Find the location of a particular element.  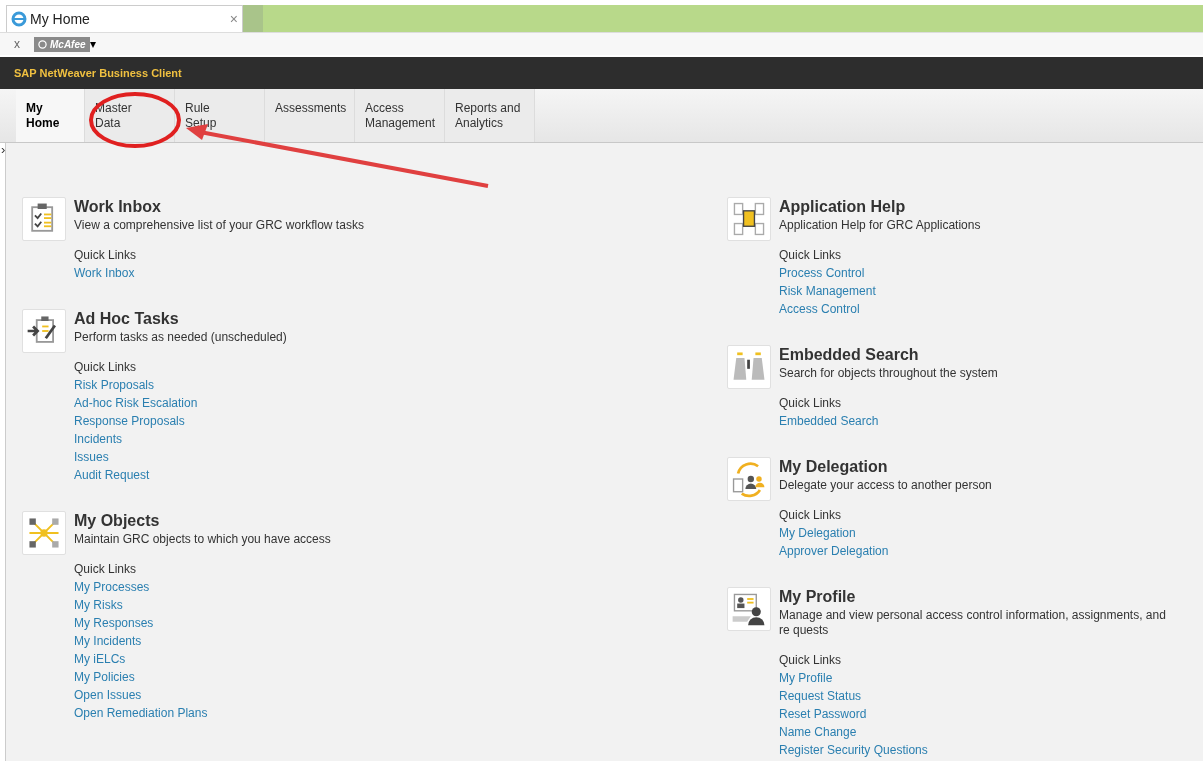

section-description: Search for objects throughout the system is located at coordinates (888, 373).